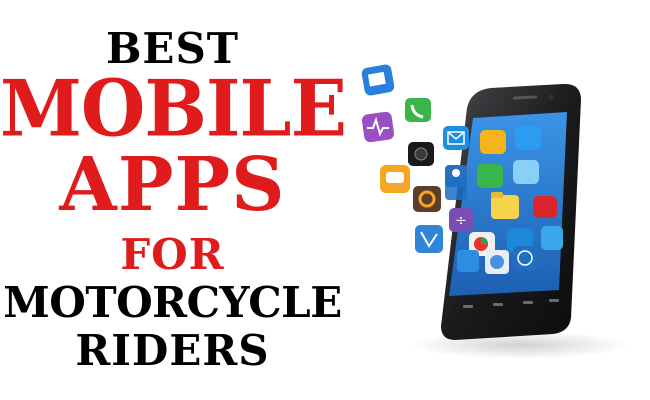 This screenshot has width=650, height=400. Describe the element at coordinates (172, 350) in the screenshot. I see `headline-riders: RIDERS` at that location.